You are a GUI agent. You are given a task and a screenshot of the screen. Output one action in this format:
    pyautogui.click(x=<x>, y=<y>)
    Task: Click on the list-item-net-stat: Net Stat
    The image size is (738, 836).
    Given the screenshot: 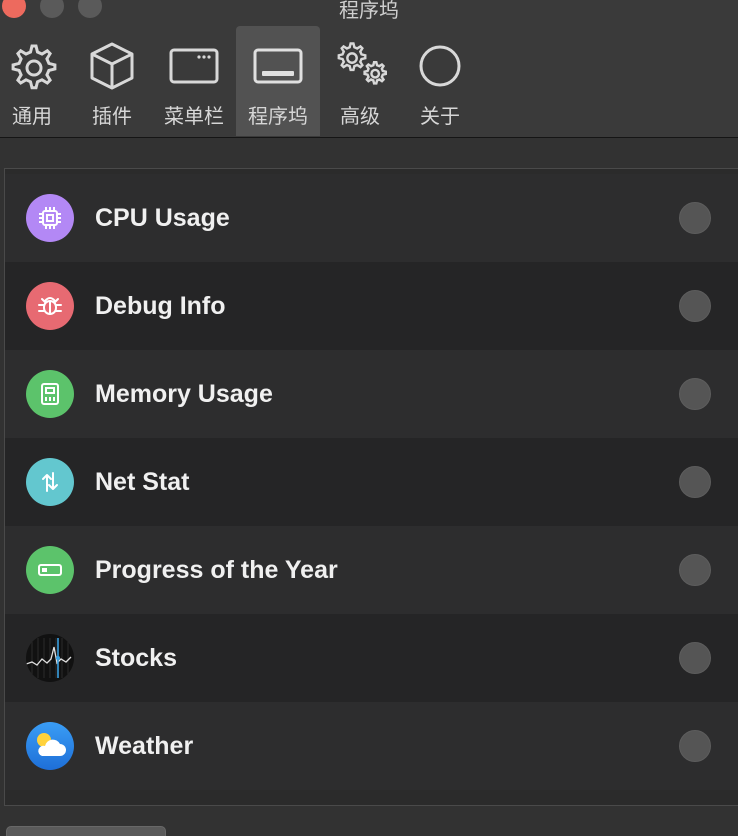 What is the action you would take?
    pyautogui.click(x=371, y=482)
    